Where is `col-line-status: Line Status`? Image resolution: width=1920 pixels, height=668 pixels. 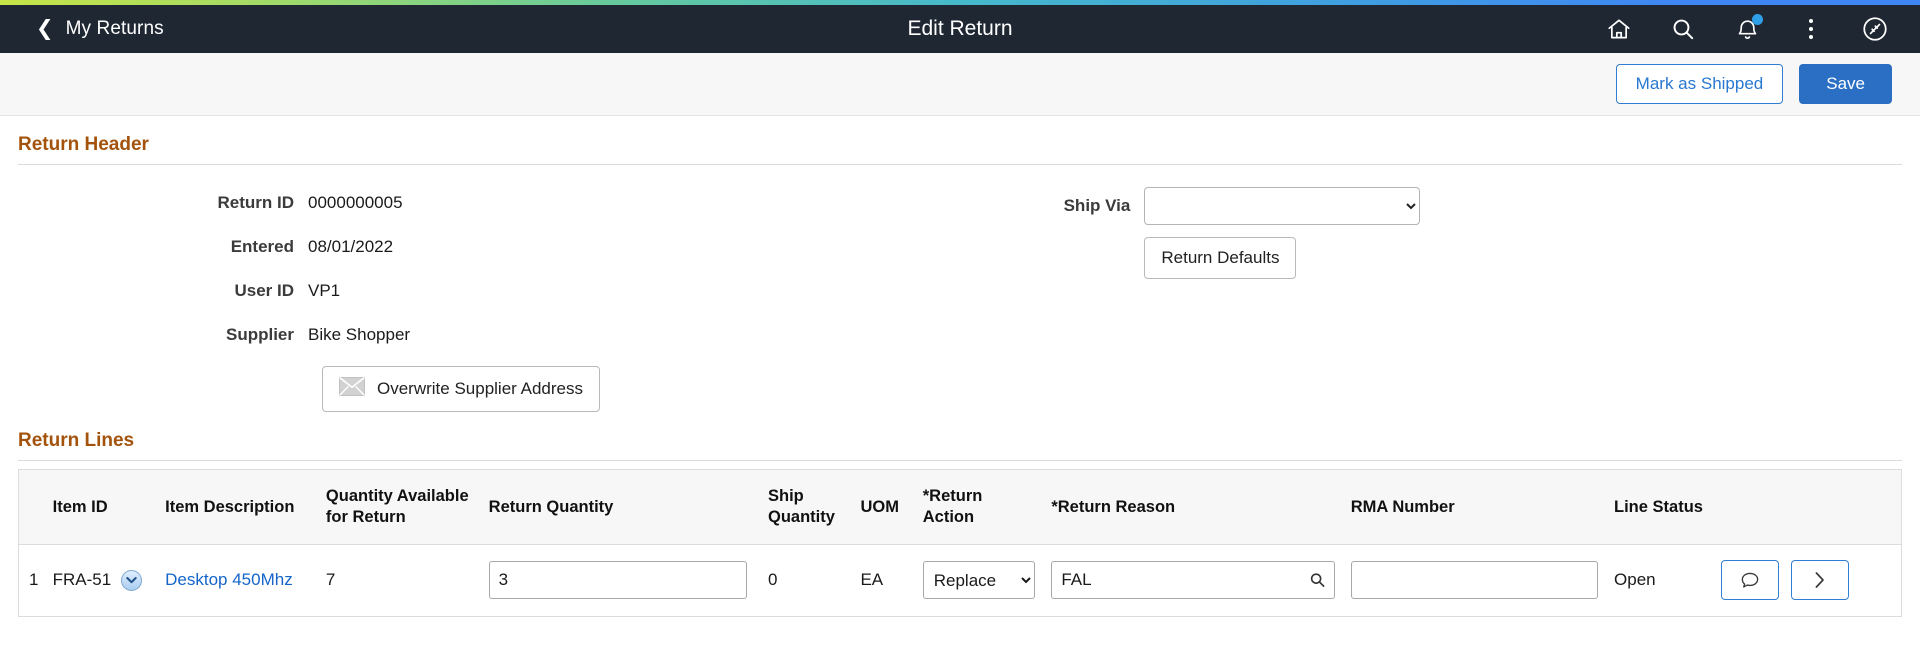
col-line-status: Line Status is located at coordinates (1659, 507).